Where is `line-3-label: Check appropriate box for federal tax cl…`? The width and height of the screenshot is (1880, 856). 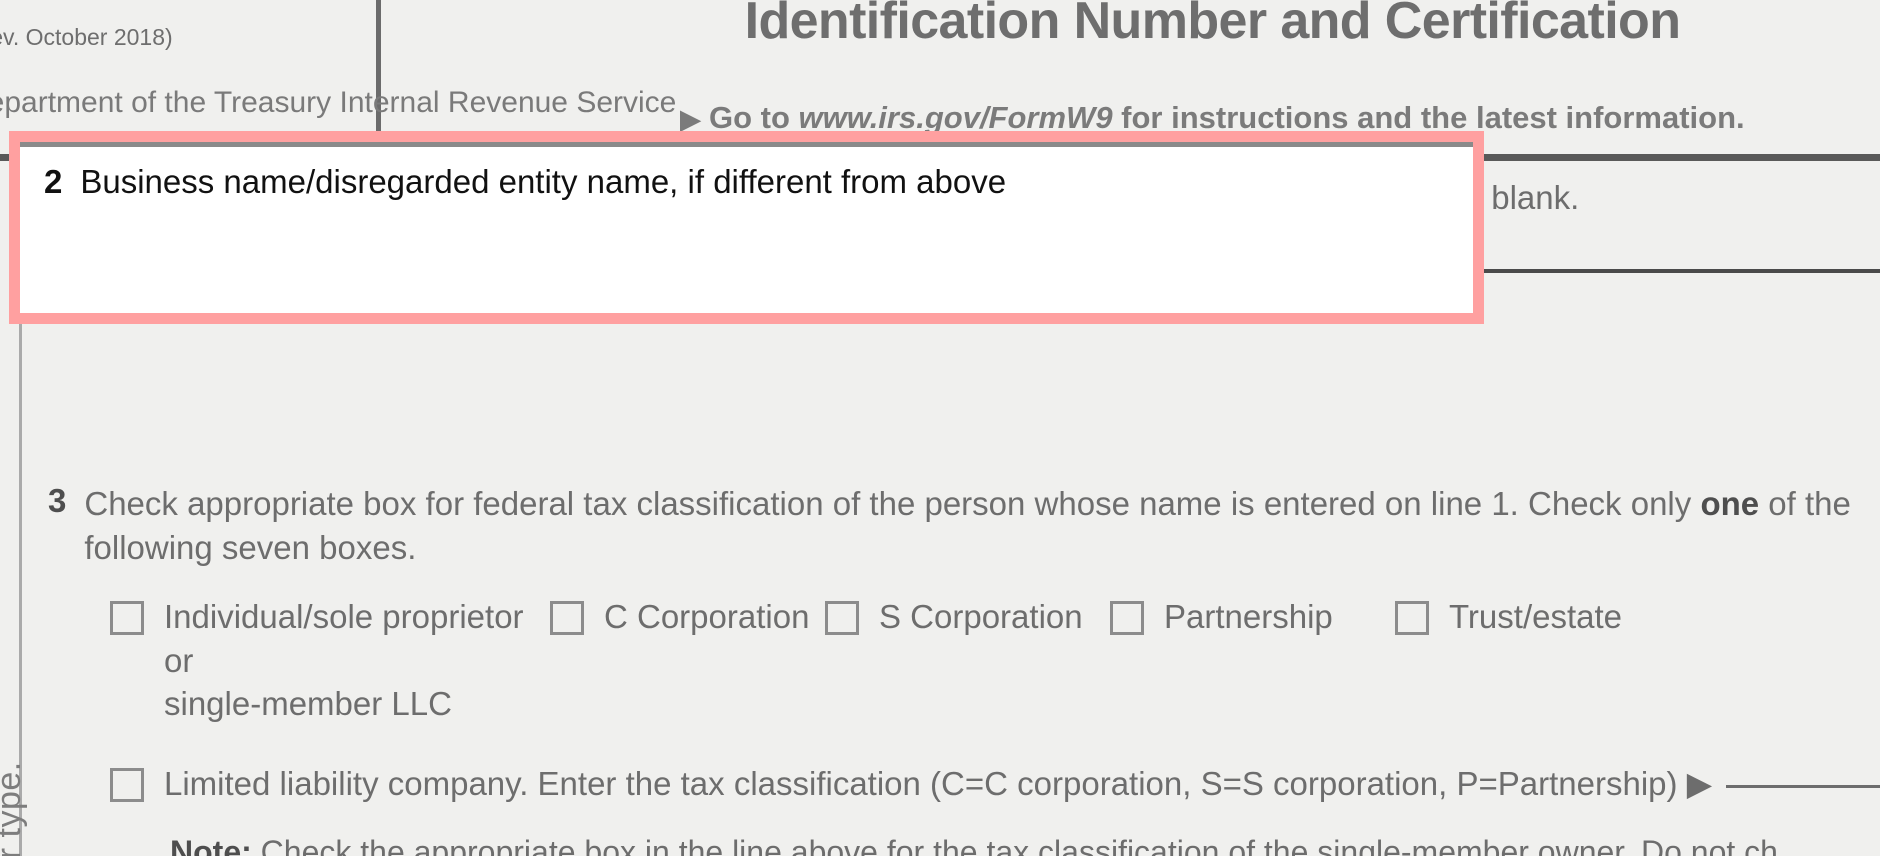 line-3-label: Check appropriate box for federal tax cl… is located at coordinates (967, 525).